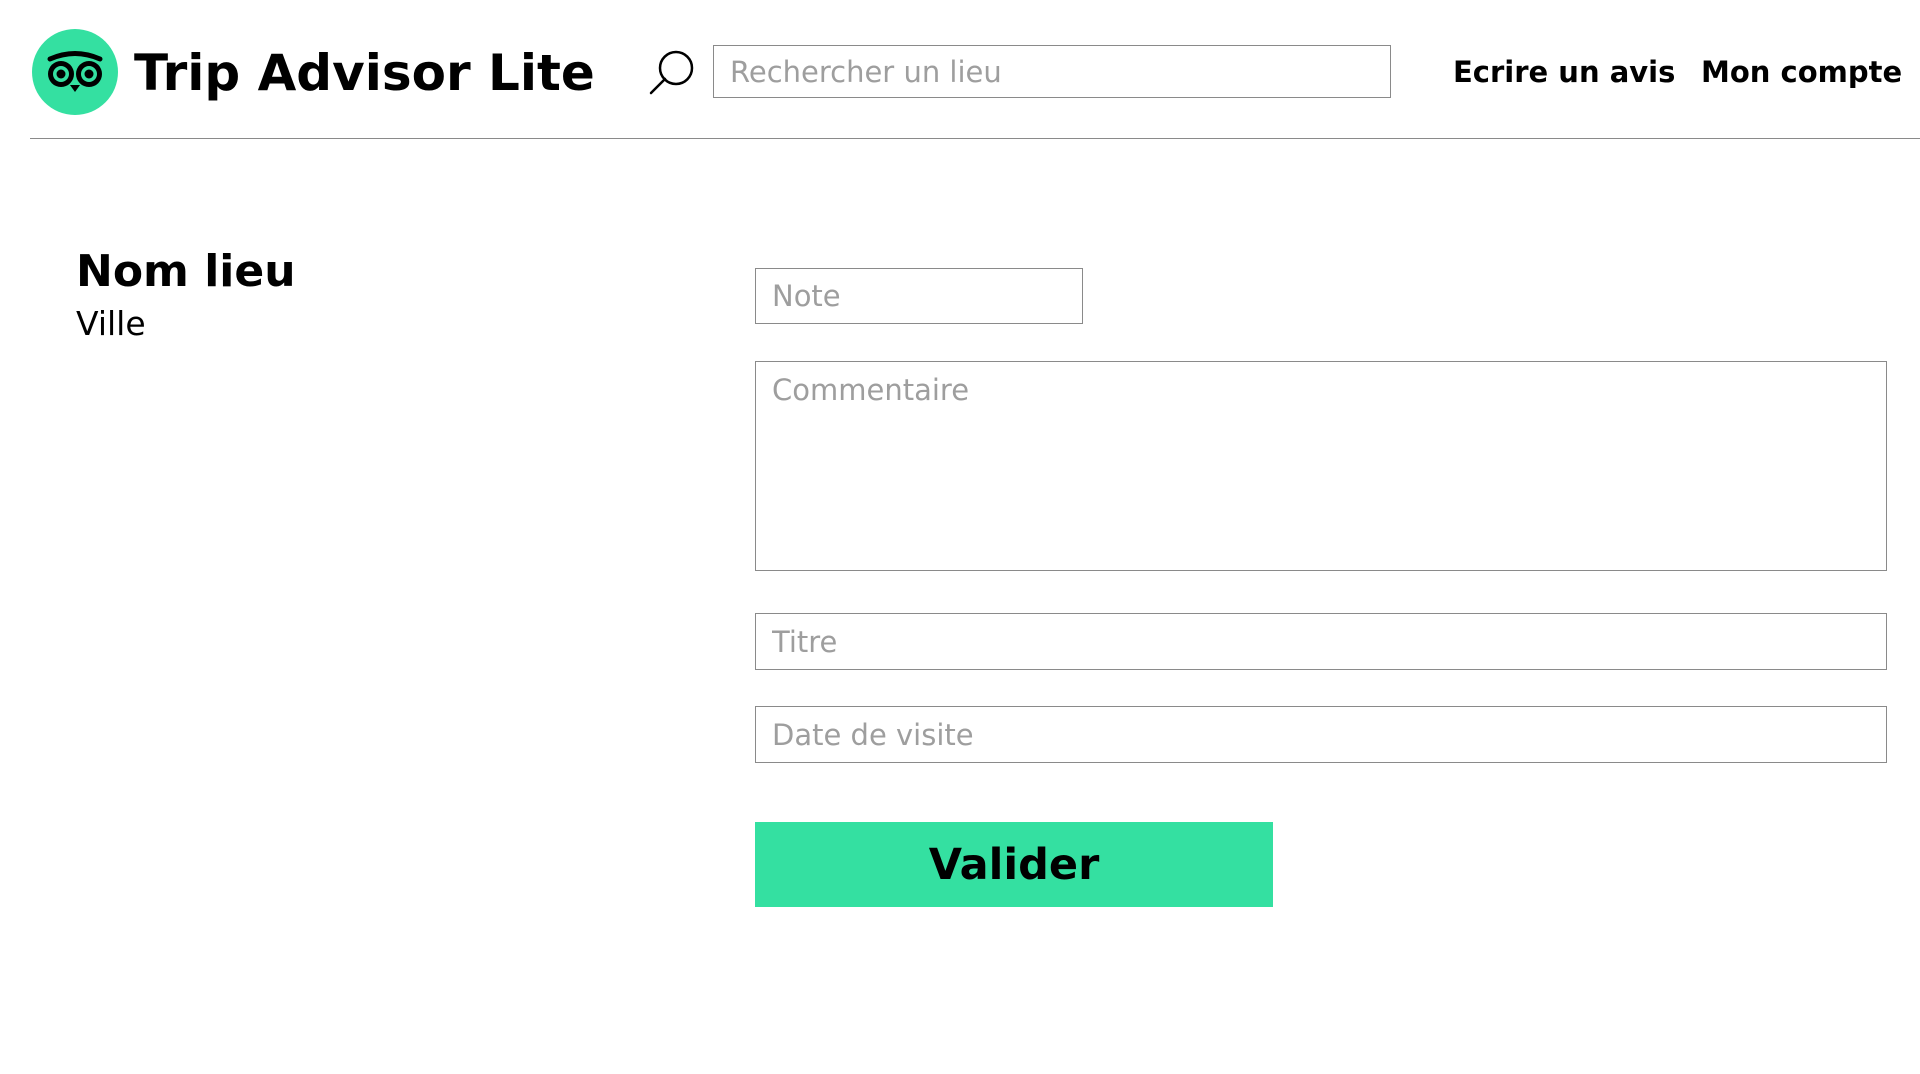 This screenshot has width=1920, height=1074. I want to click on search-input, so click(1052, 71).